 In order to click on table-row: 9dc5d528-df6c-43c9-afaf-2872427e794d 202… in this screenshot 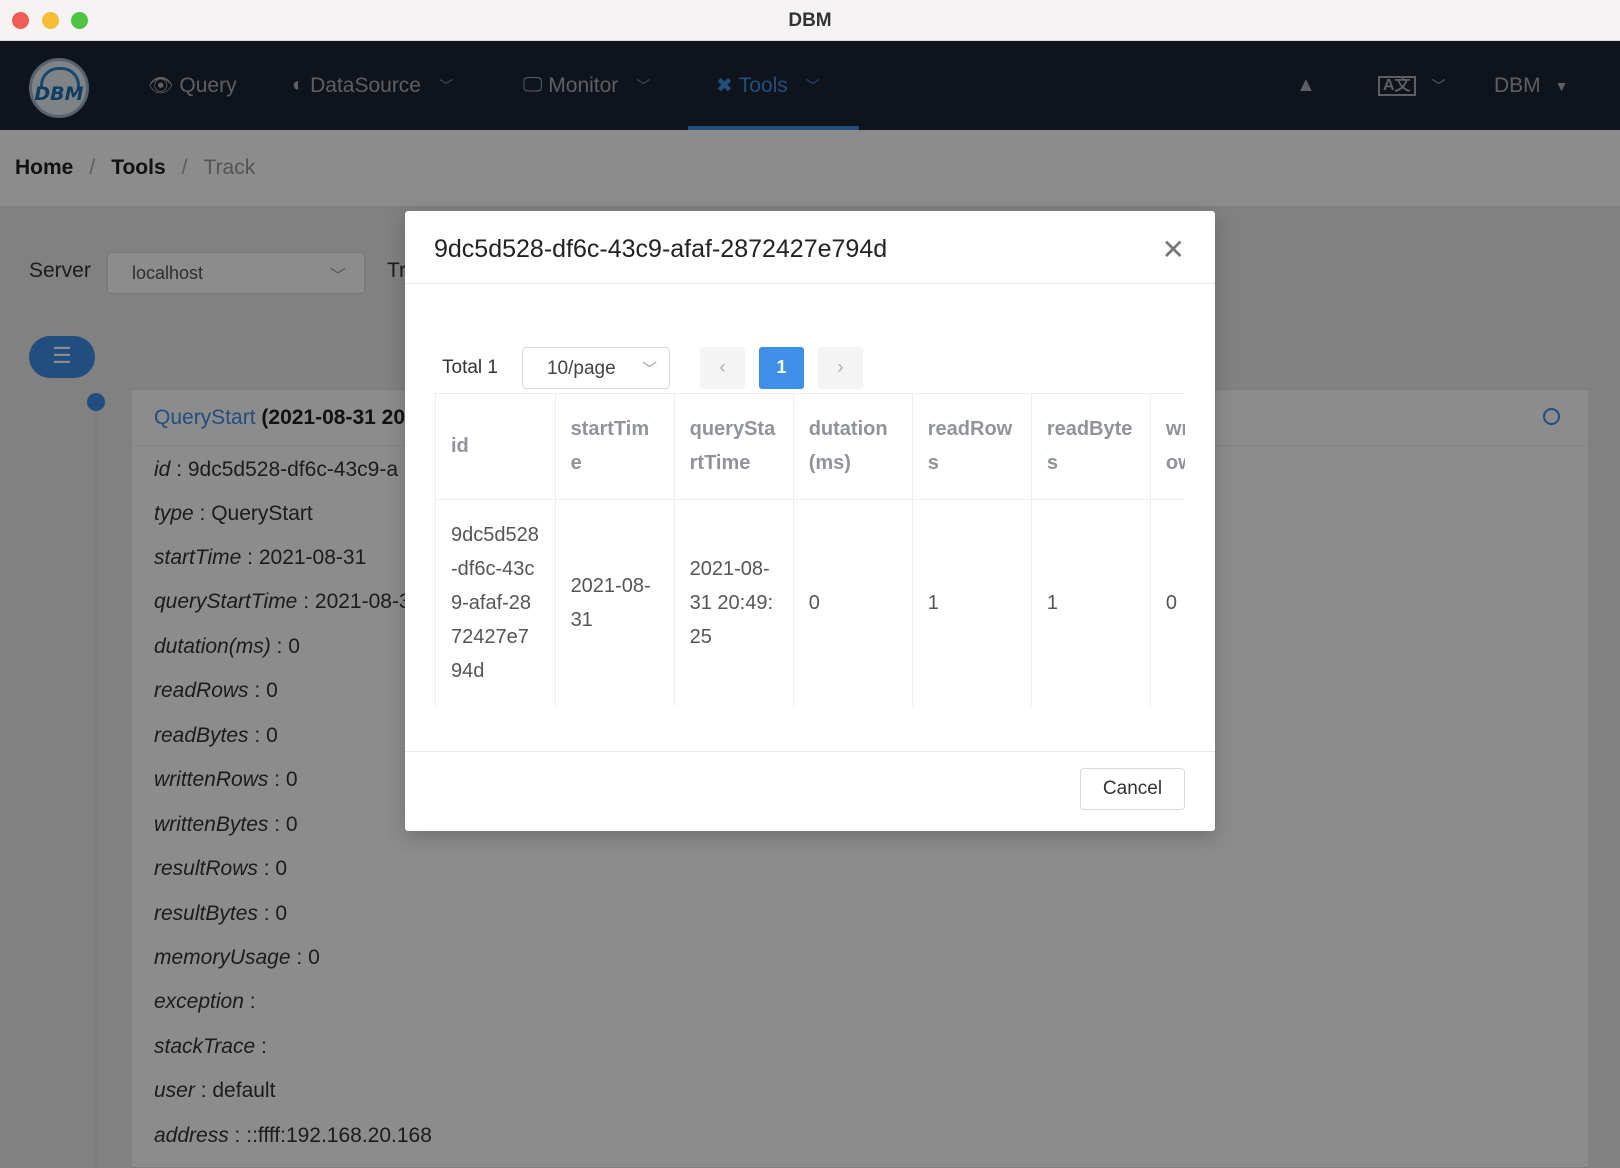, I will do `click(810, 602)`.